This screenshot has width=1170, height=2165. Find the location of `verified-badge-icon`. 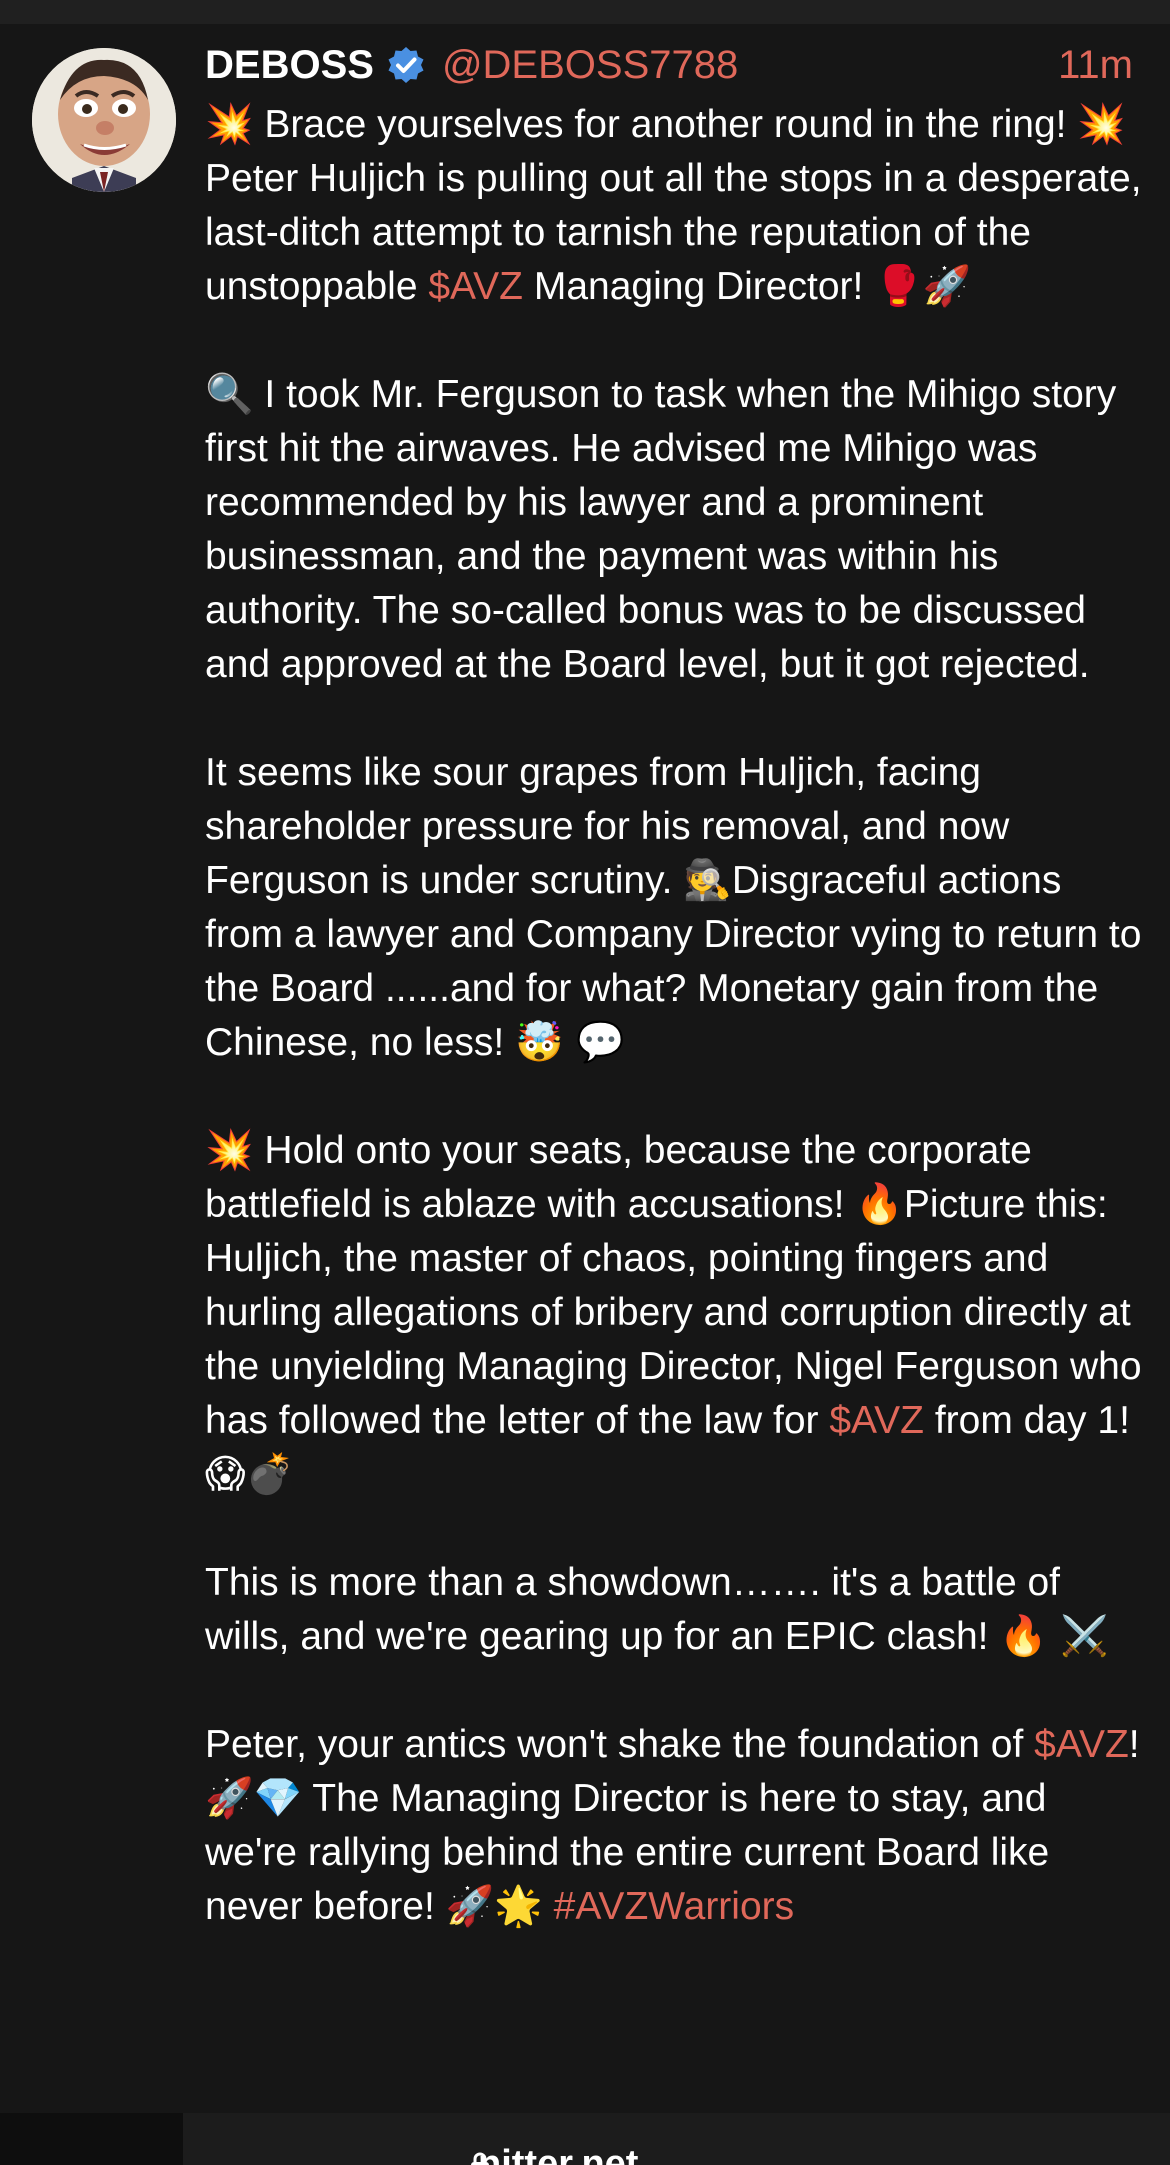

verified-badge-icon is located at coordinates (406, 65).